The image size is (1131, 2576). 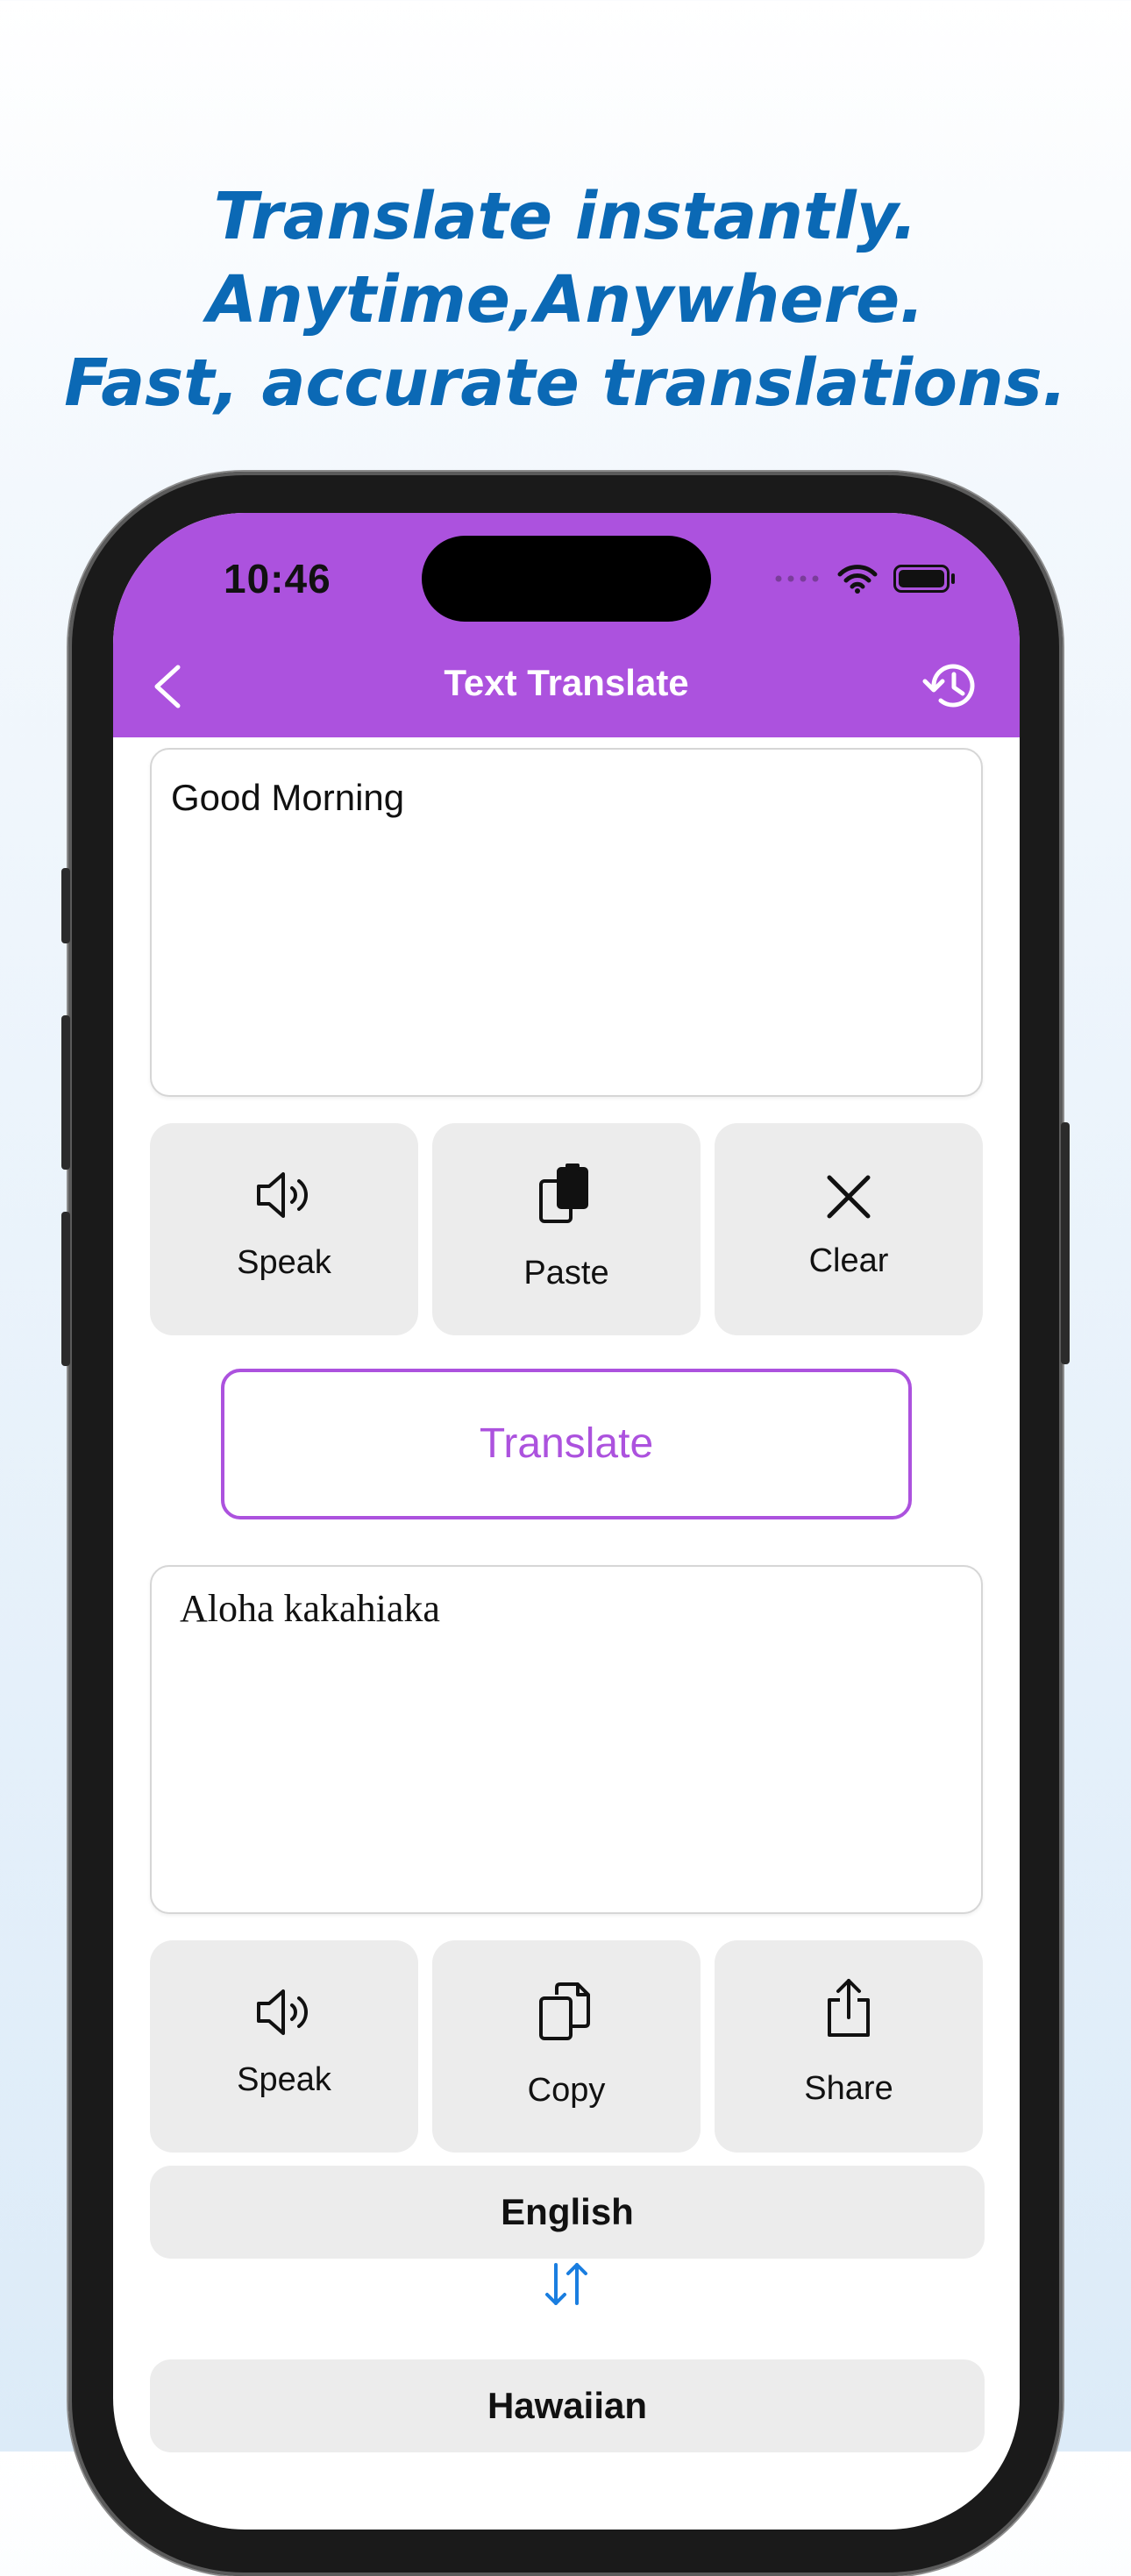 What do you see at coordinates (566, 2046) in the screenshot?
I see `copy-button: Copy` at bounding box center [566, 2046].